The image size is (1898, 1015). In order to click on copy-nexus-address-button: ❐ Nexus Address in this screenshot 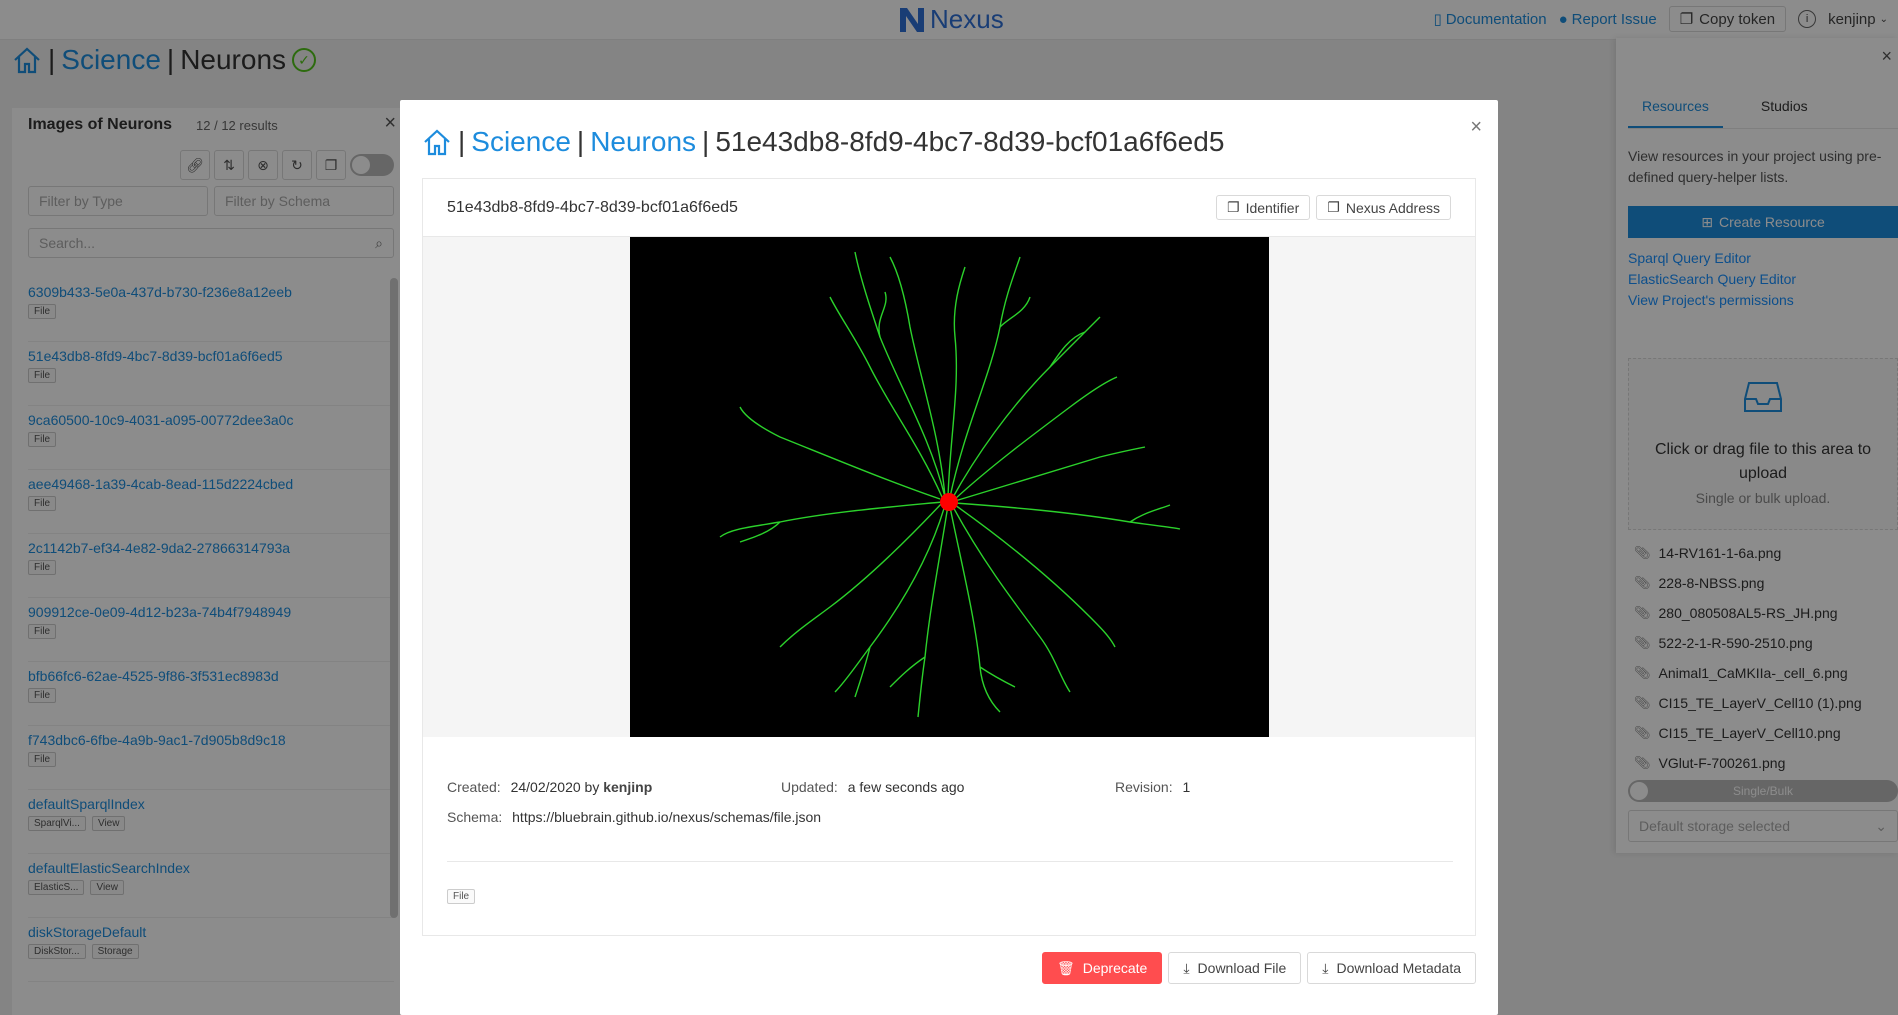, I will do `click(1383, 207)`.